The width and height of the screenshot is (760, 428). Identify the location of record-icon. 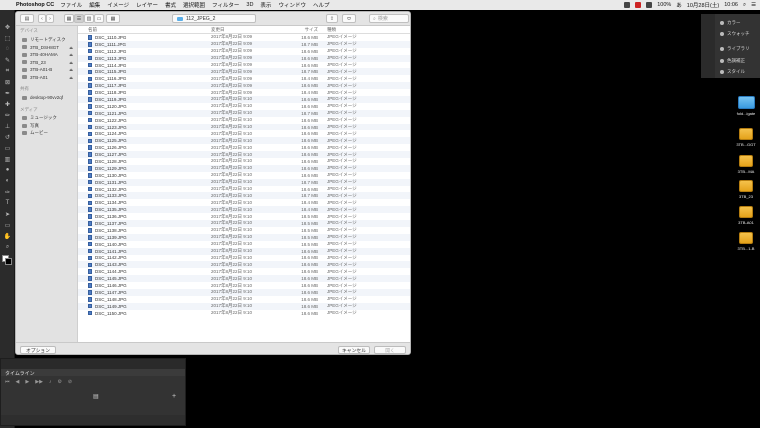
(638, 5).